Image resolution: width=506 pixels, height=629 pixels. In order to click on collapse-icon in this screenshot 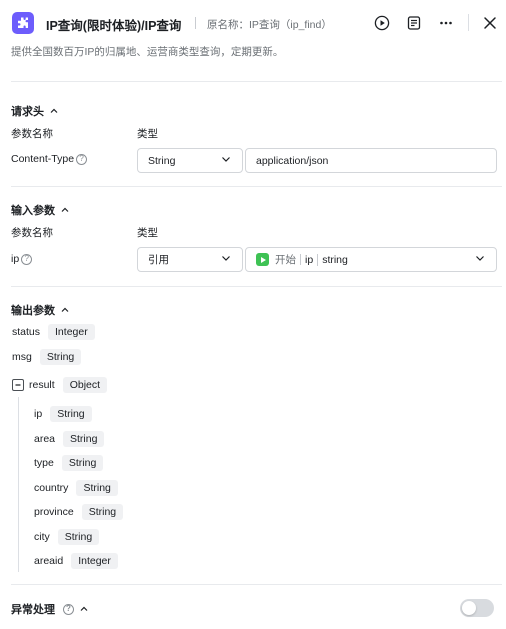, I will do `click(18, 385)`.